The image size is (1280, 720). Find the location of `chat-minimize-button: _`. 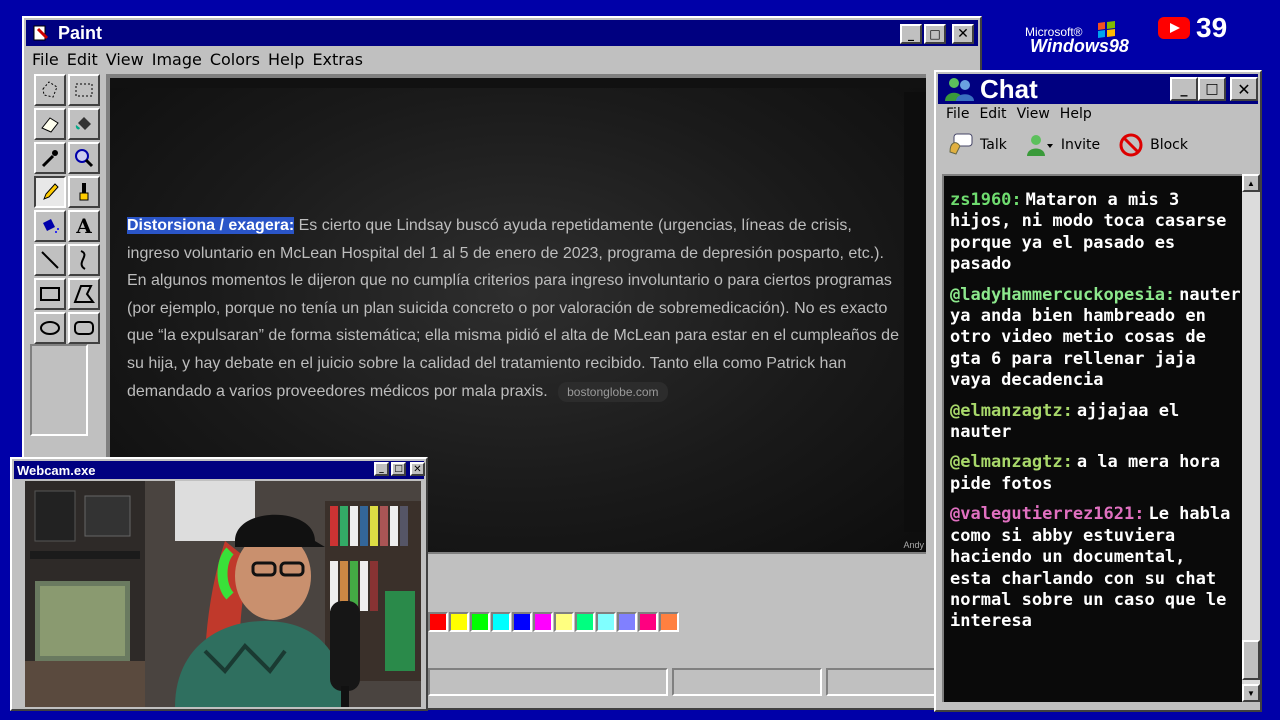

chat-minimize-button: _ is located at coordinates (1184, 89).